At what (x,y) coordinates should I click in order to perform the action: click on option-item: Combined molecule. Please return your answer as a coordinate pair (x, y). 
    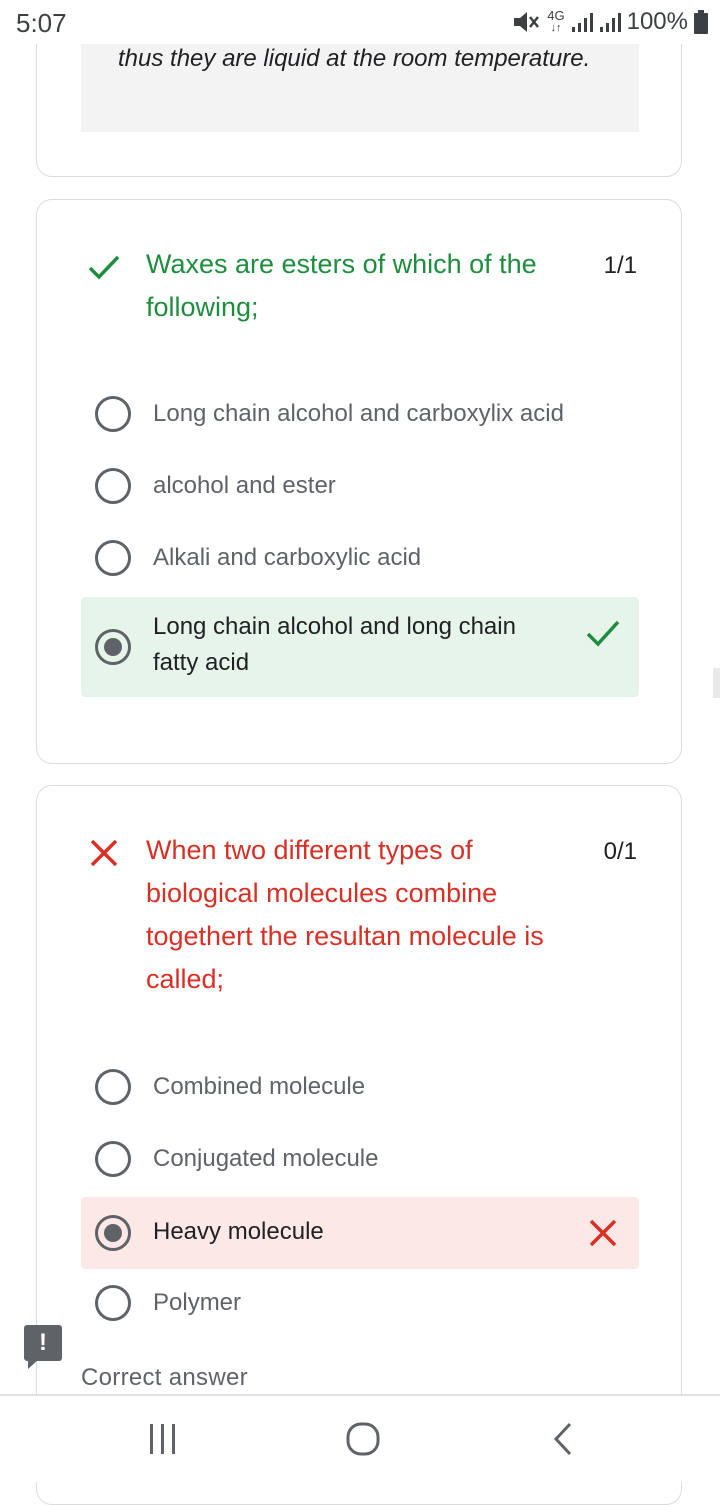
    Looking at the image, I should click on (360, 1087).